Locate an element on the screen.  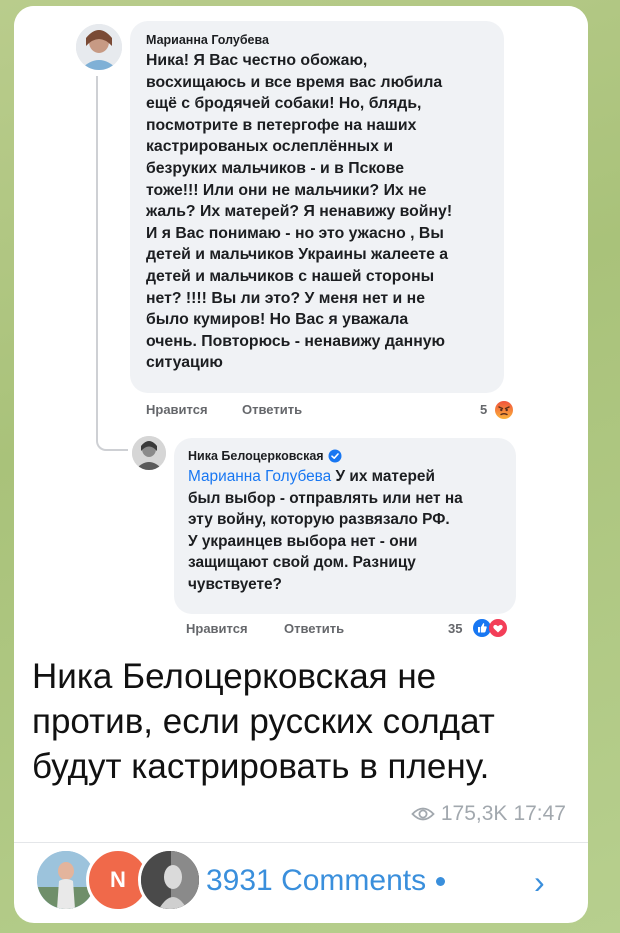
chevron-right-icon: › is located at coordinates (539, 882).